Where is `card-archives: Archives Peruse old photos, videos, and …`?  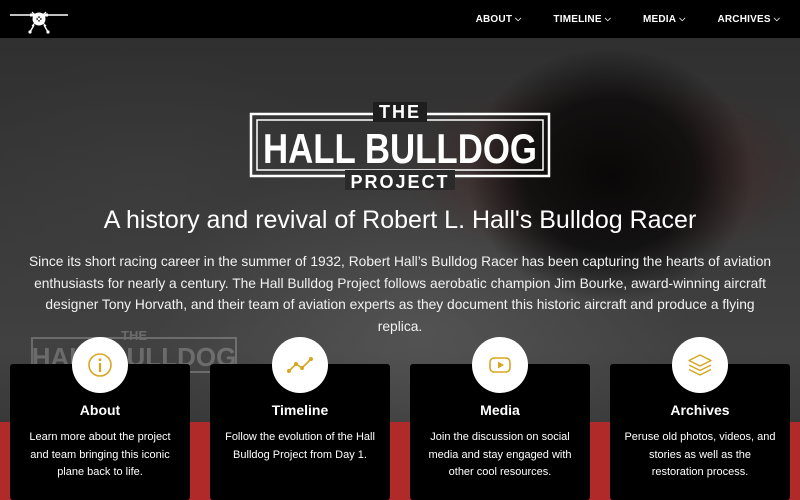
card-archives: Archives Peruse old photos, videos, and … is located at coordinates (700, 418).